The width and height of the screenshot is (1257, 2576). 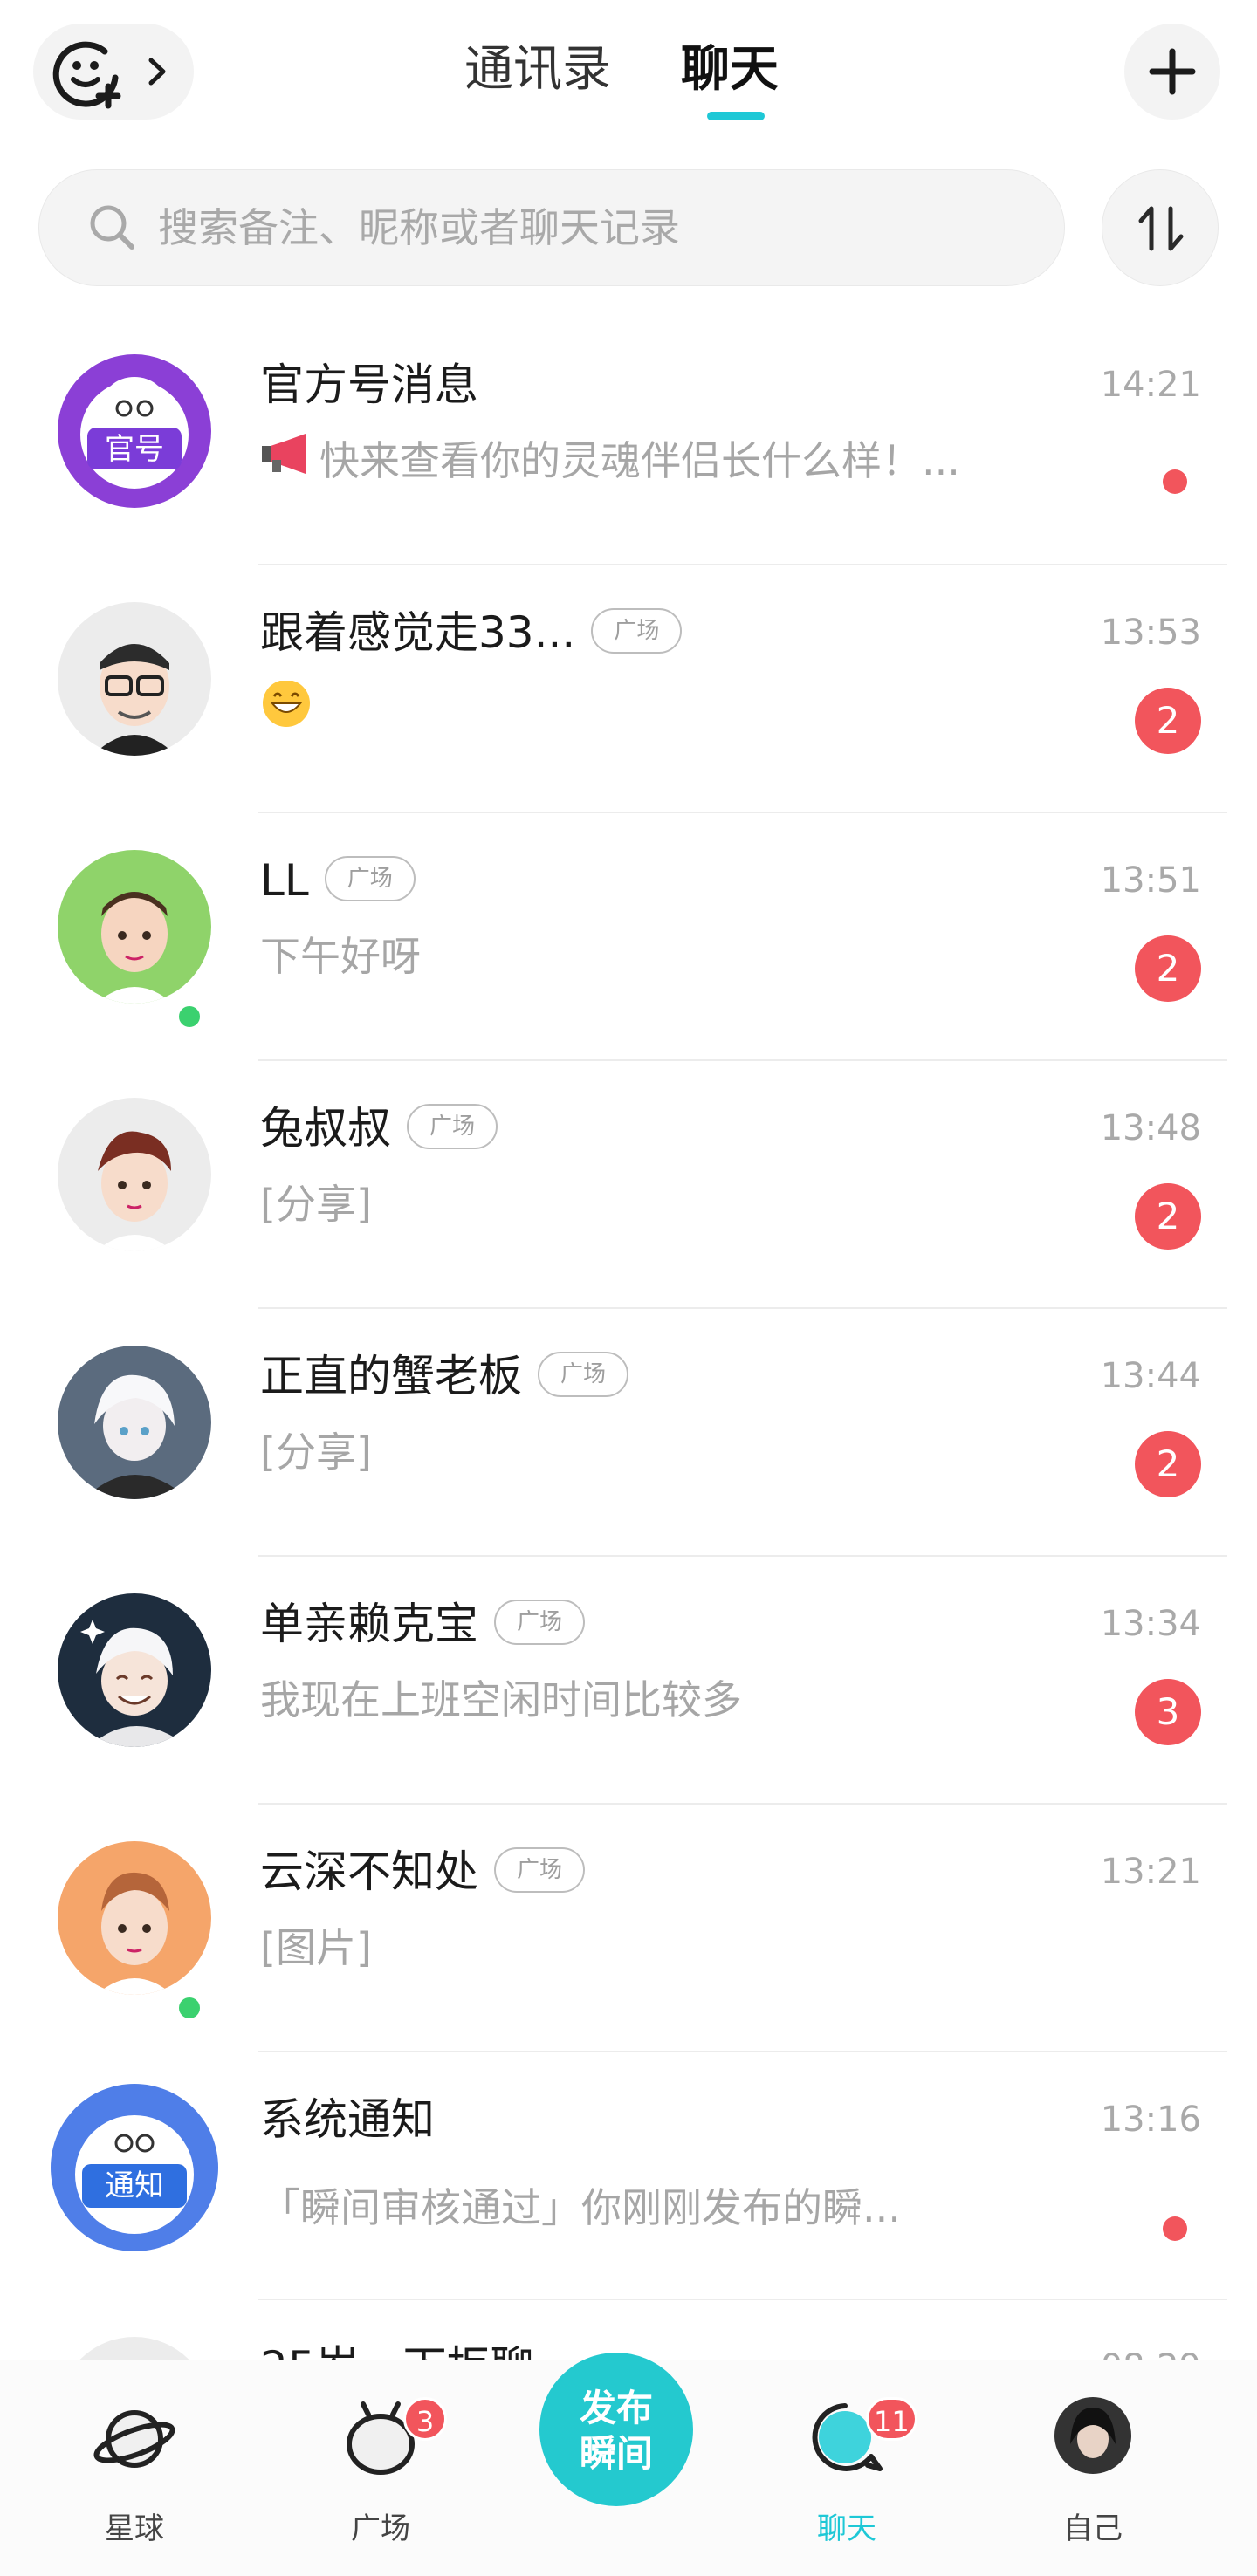 I want to click on chat-preview: 下午好呀, so click(x=340, y=956).